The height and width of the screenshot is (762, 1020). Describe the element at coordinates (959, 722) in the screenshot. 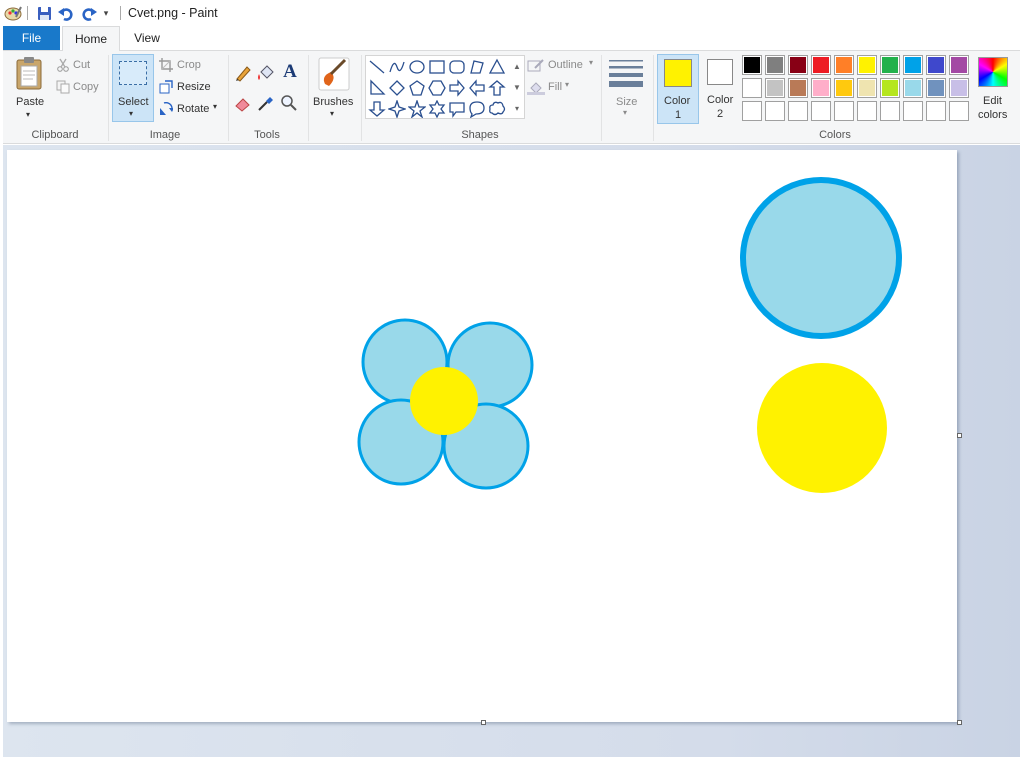

I see `resize-handle-corner` at that location.